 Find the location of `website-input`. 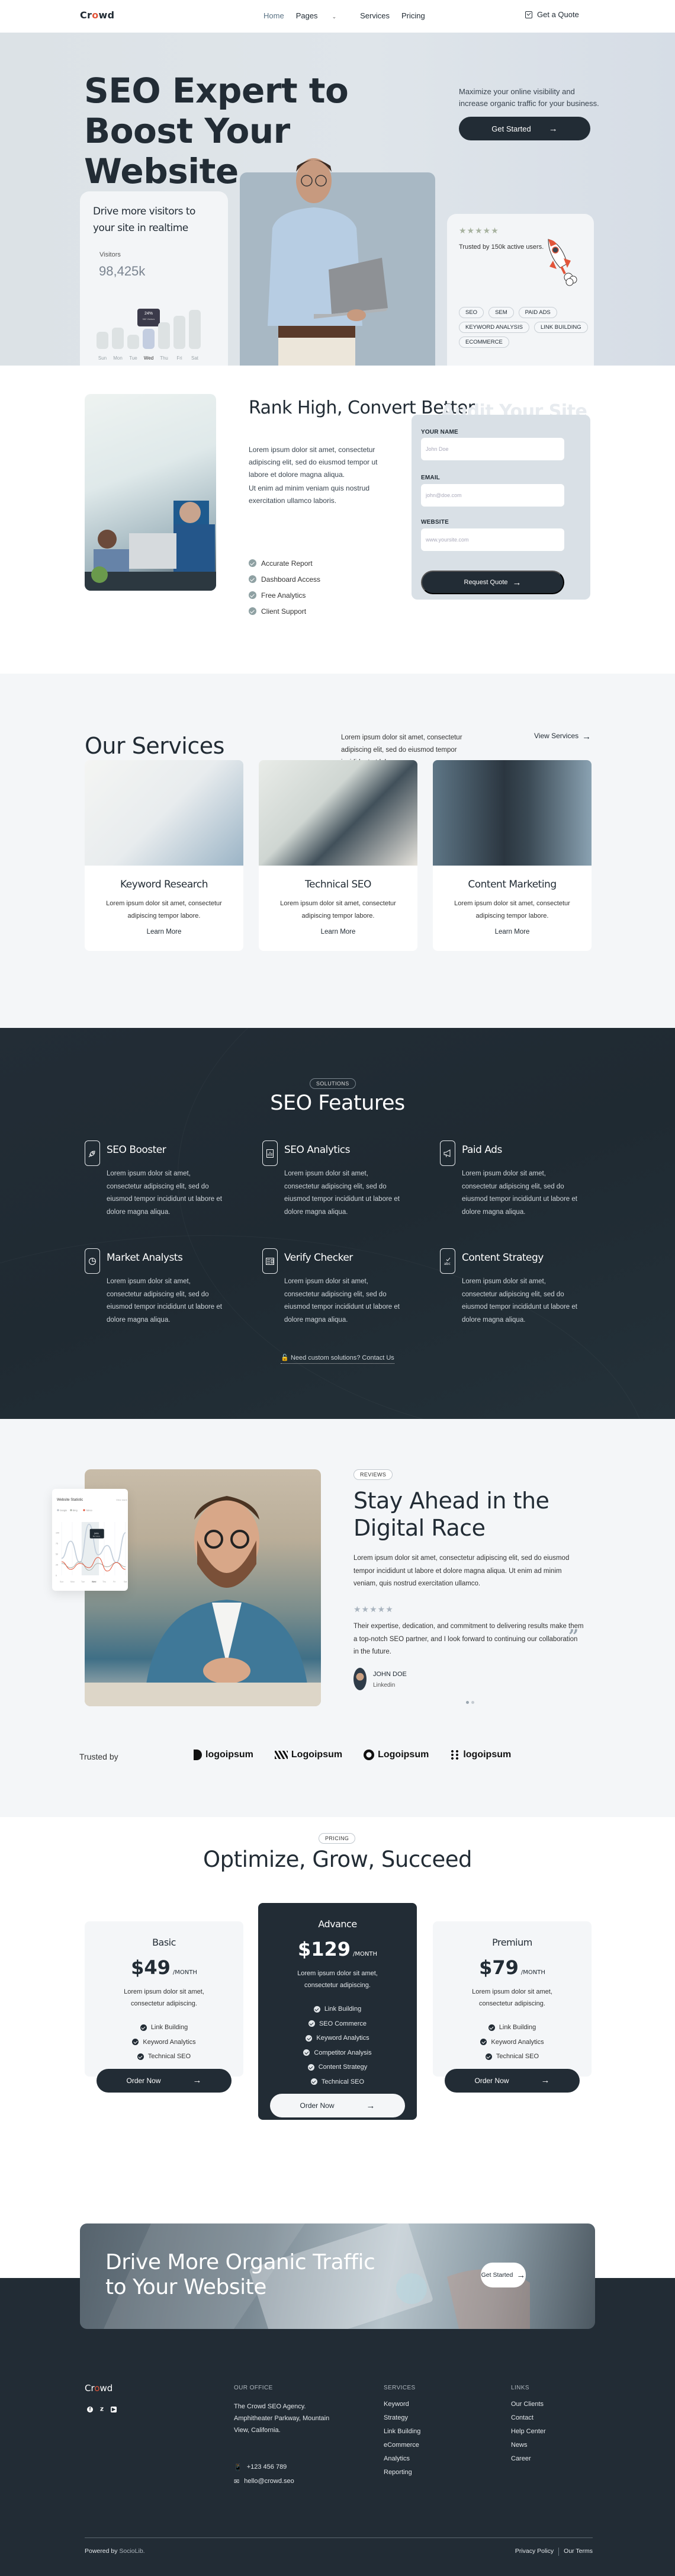

website-input is located at coordinates (492, 539).